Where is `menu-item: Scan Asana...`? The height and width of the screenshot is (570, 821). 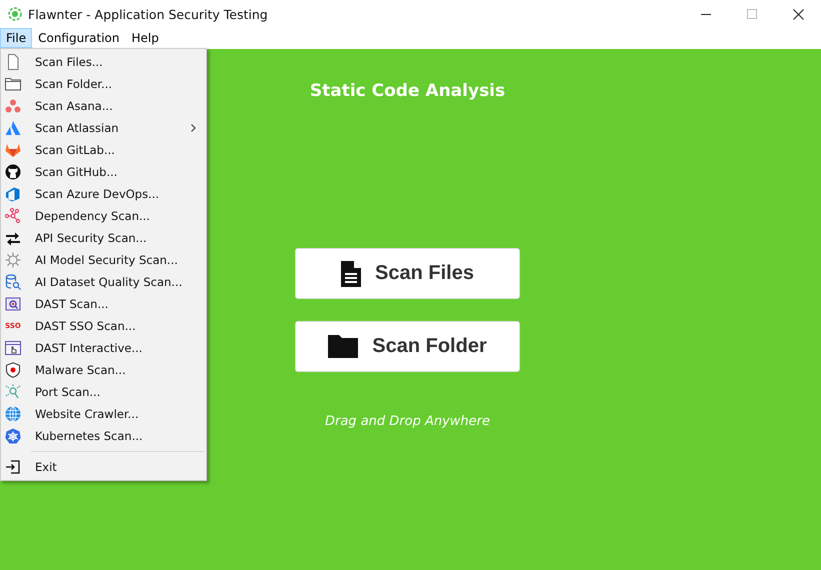
menu-item: Scan Asana... is located at coordinates (120, 106).